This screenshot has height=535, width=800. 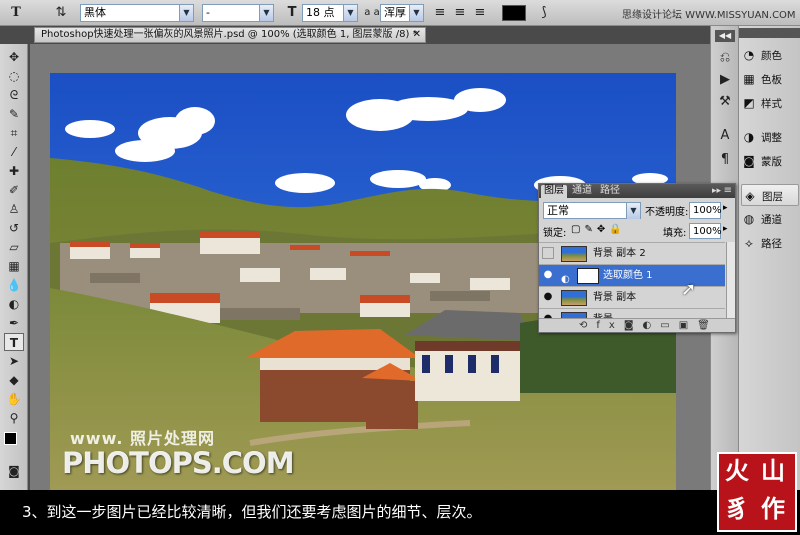 What do you see at coordinates (395, 12) in the screenshot?
I see `antialias-value: 浑厚` at bounding box center [395, 12].